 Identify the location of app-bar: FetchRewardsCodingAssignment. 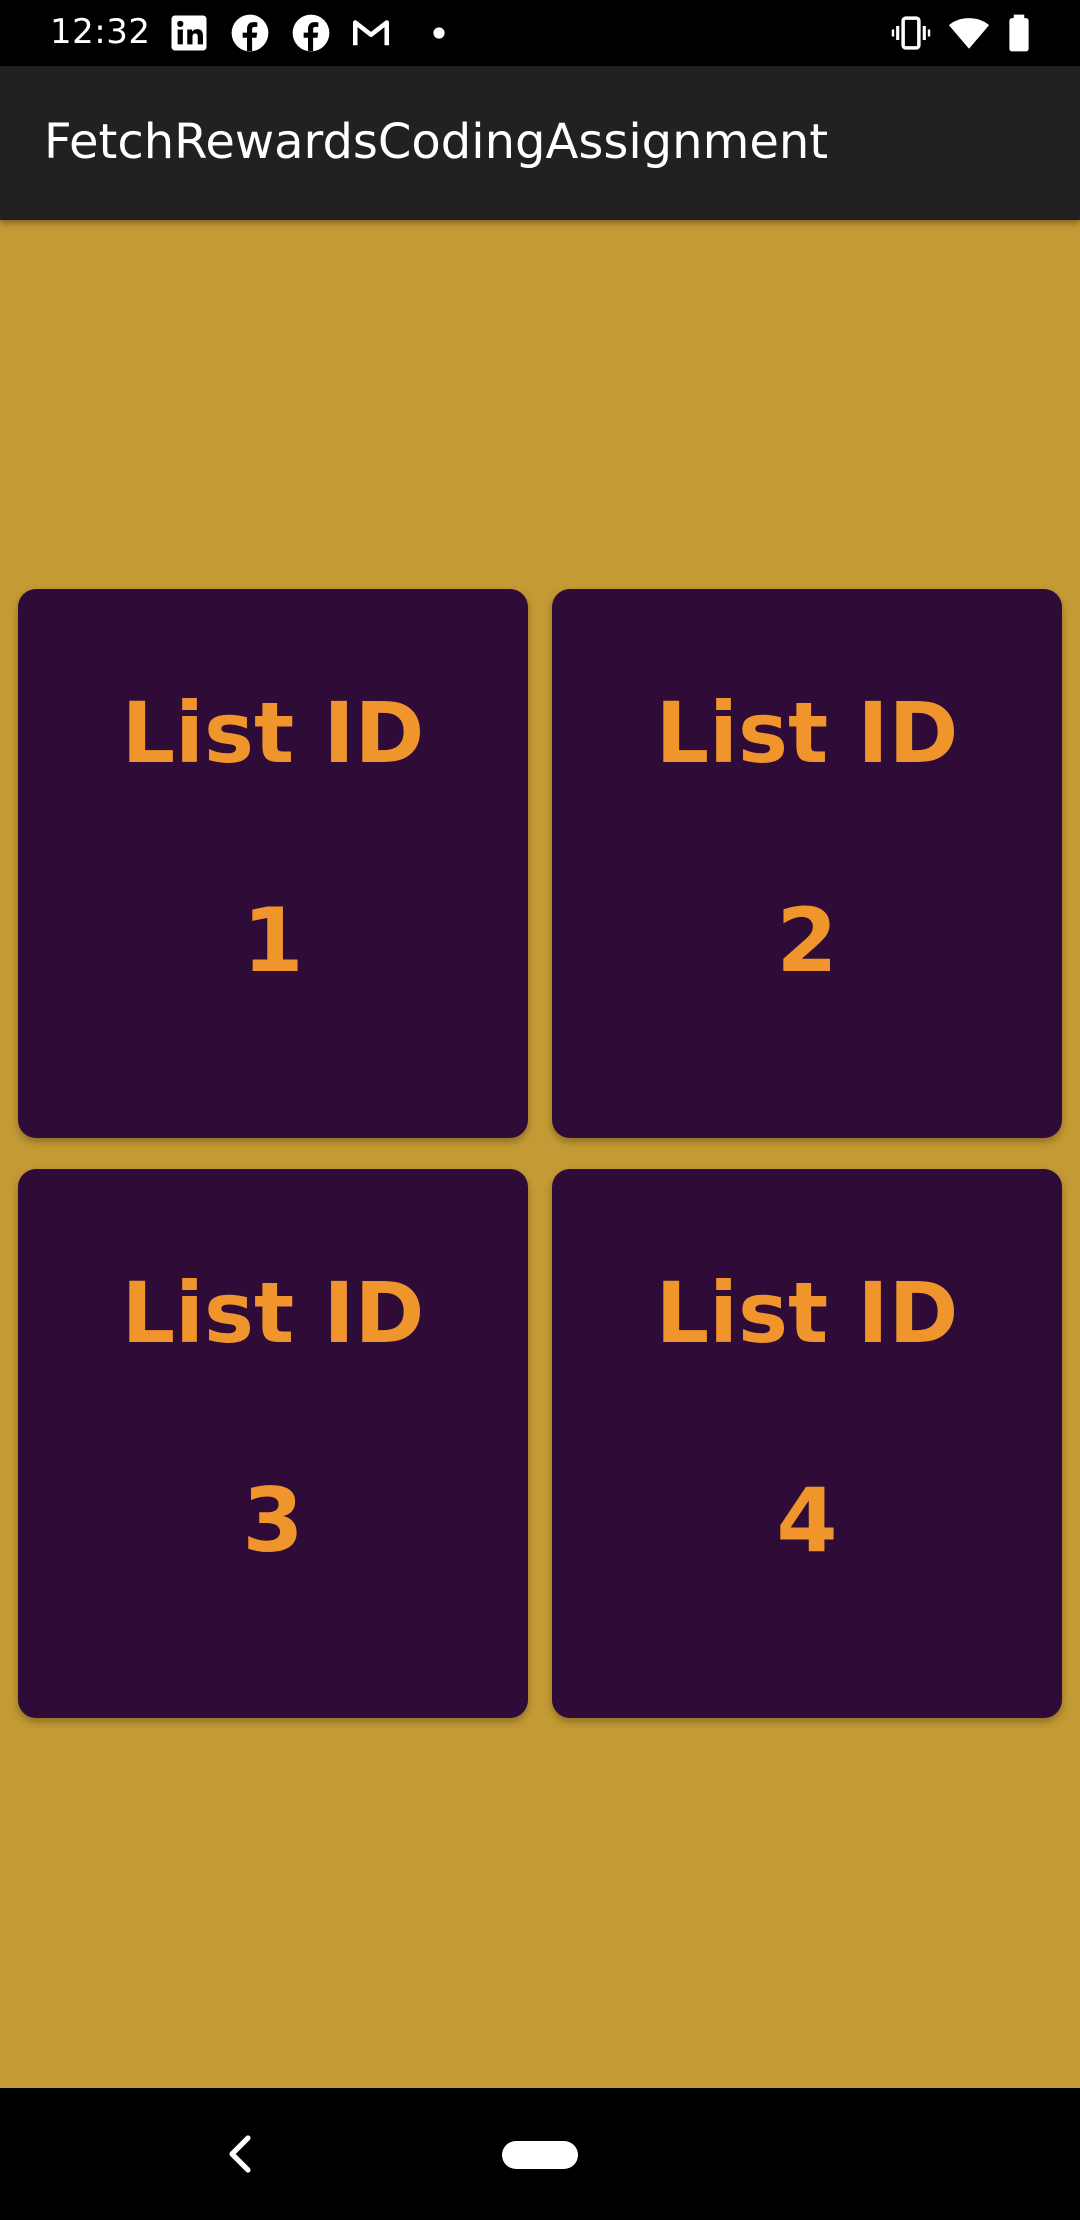
(540, 143).